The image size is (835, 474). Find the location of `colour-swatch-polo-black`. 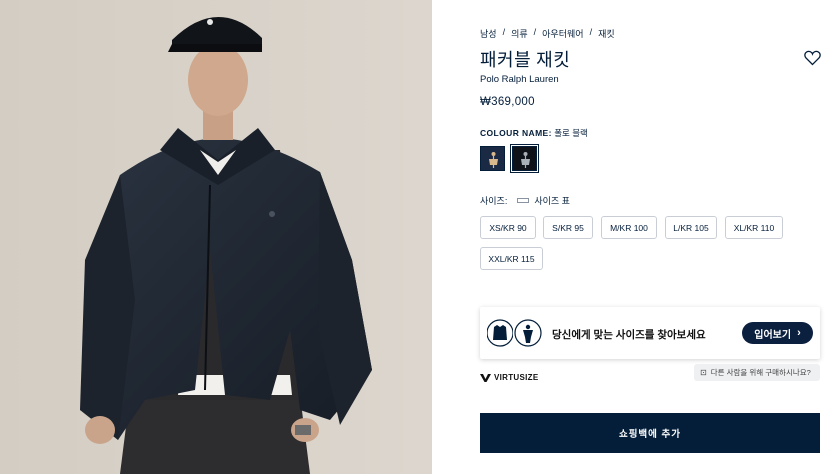

colour-swatch-polo-black is located at coordinates (524, 158).